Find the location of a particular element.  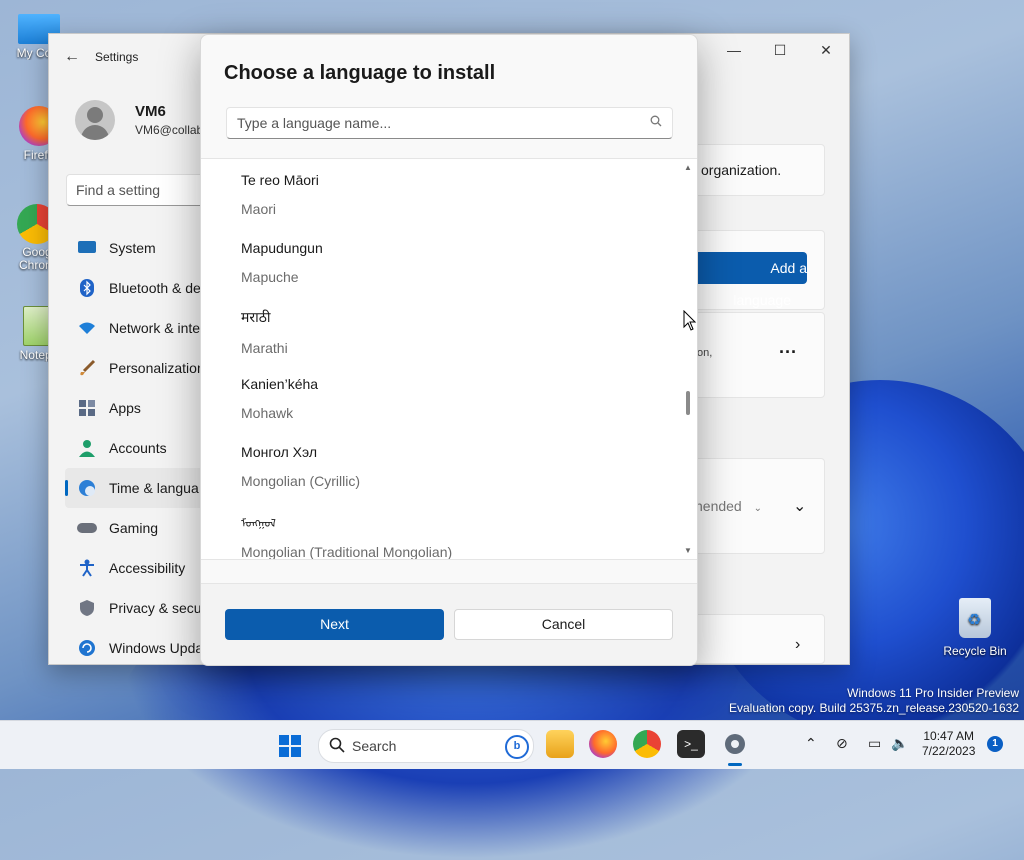

update-icon is located at coordinates (87, 648).